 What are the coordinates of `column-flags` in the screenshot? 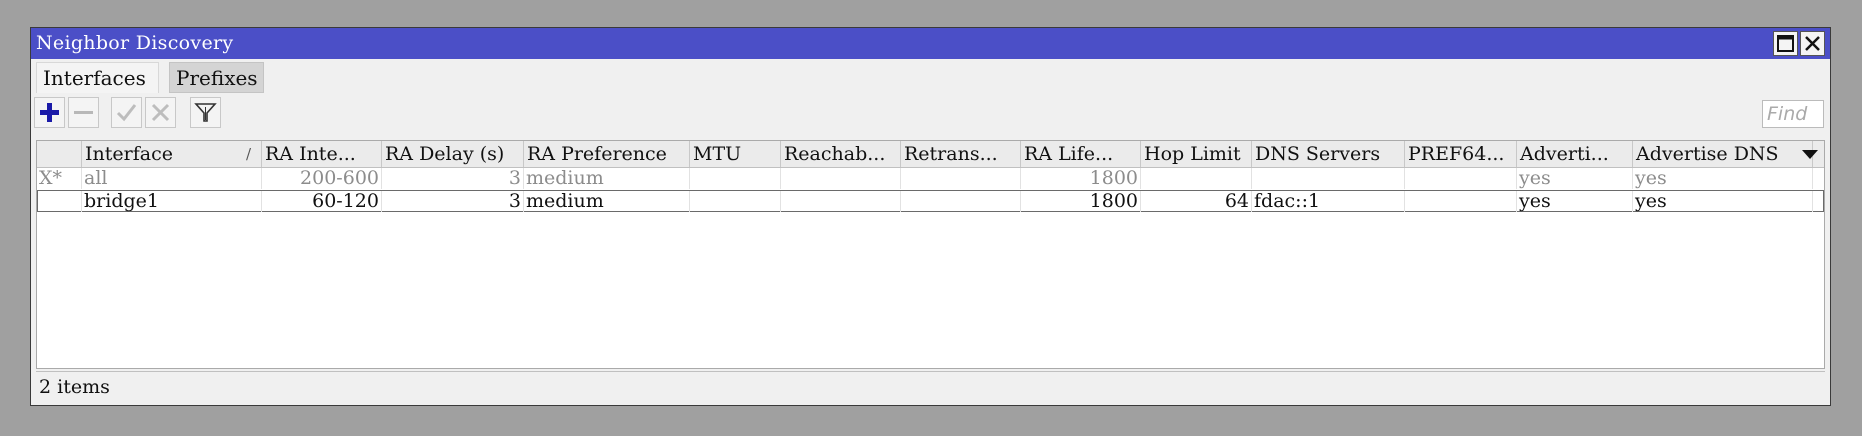 It's located at (59, 154).